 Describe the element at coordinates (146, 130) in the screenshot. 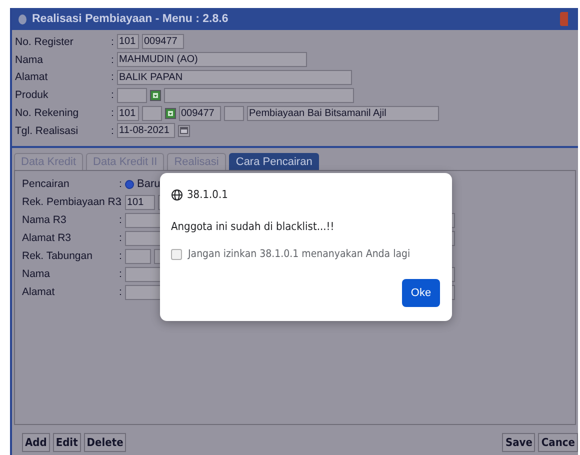

I see `input-field: 11-08-2021` at that location.